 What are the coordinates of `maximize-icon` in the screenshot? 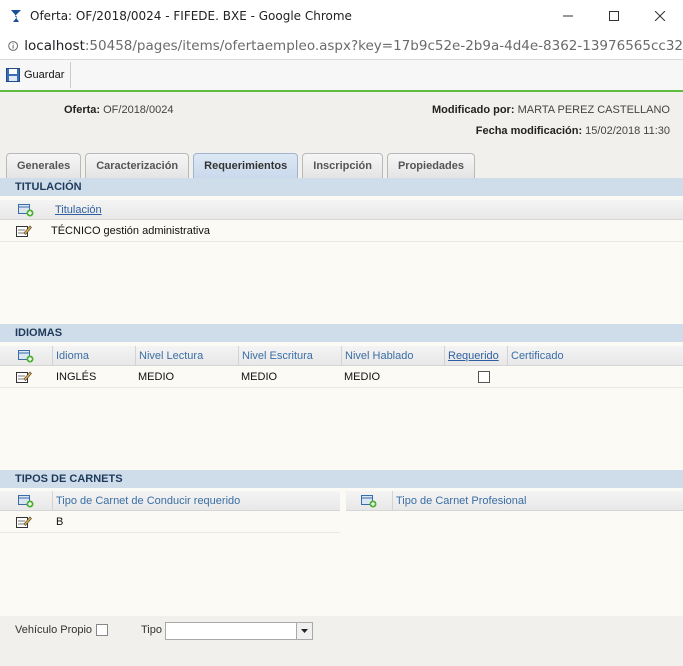 It's located at (614, 16).